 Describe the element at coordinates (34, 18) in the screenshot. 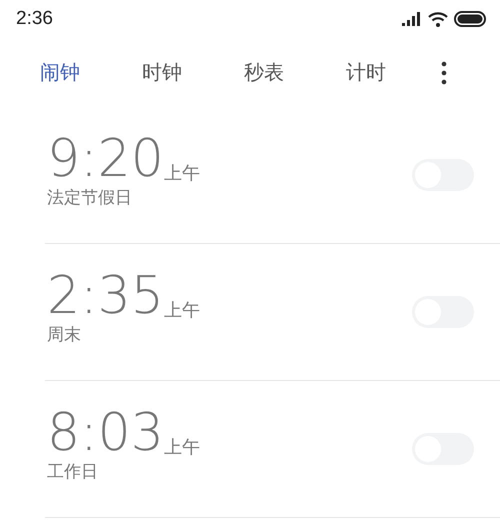

I see `status-time: 2:36` at that location.